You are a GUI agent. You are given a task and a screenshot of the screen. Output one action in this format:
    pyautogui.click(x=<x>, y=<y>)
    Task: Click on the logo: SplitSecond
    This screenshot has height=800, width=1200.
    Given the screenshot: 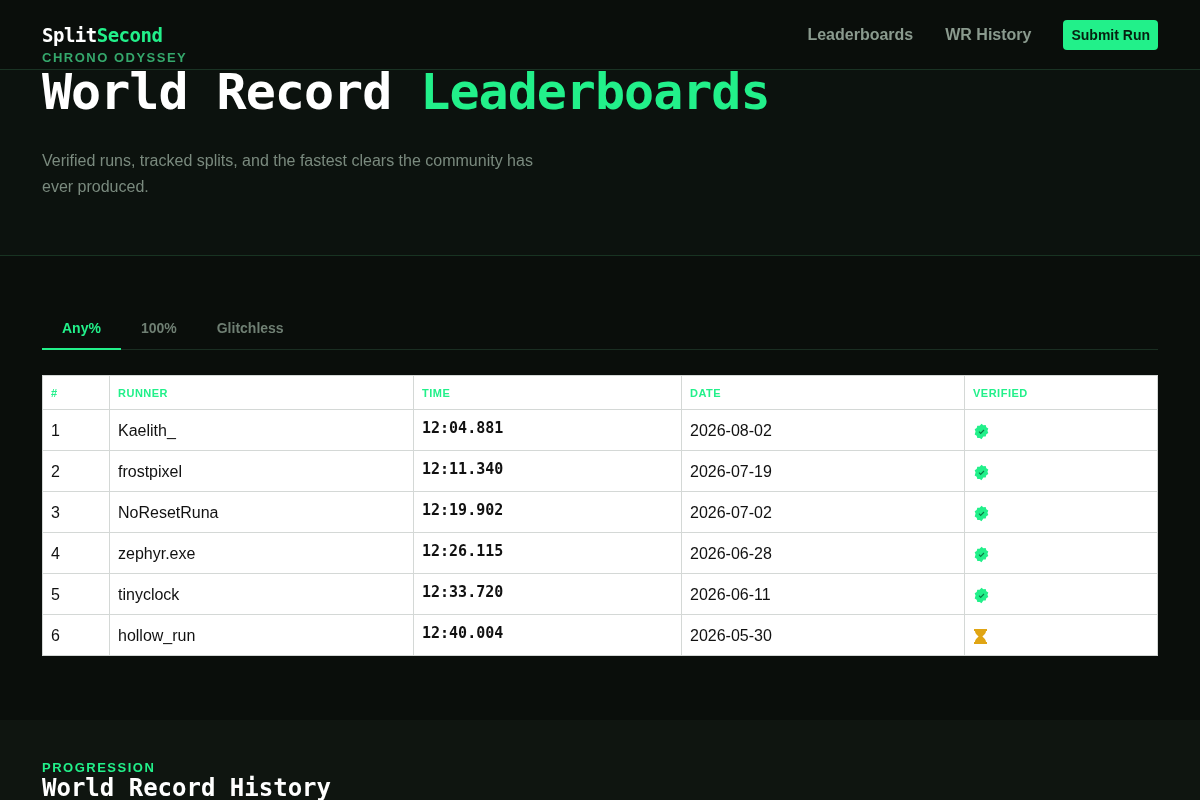 What is the action you would take?
    pyautogui.click(x=102, y=34)
    